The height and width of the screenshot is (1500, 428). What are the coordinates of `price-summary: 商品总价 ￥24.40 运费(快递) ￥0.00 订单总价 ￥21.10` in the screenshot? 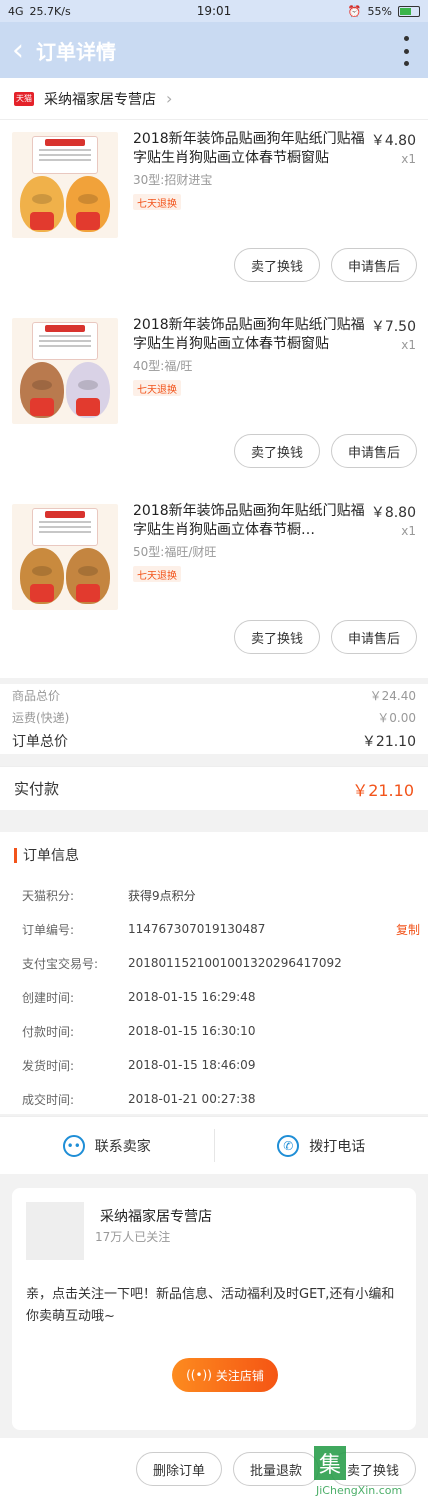 It's located at (214, 719).